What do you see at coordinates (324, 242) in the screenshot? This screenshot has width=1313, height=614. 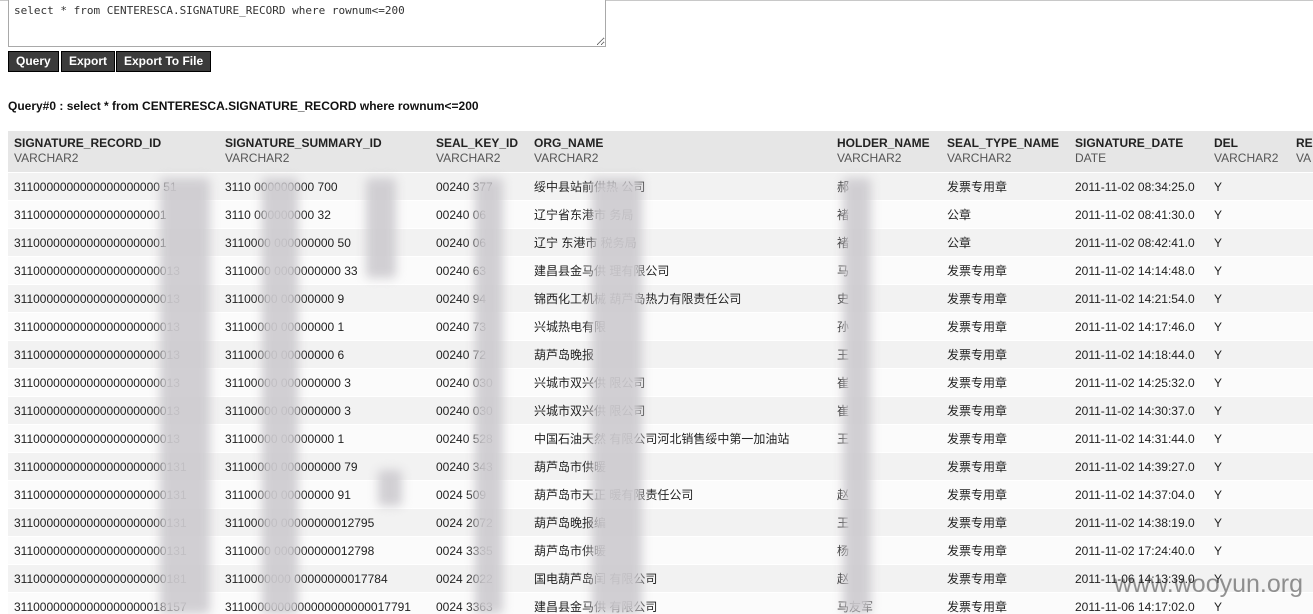 I see `table-cell: 3110000 000000000 50` at bounding box center [324, 242].